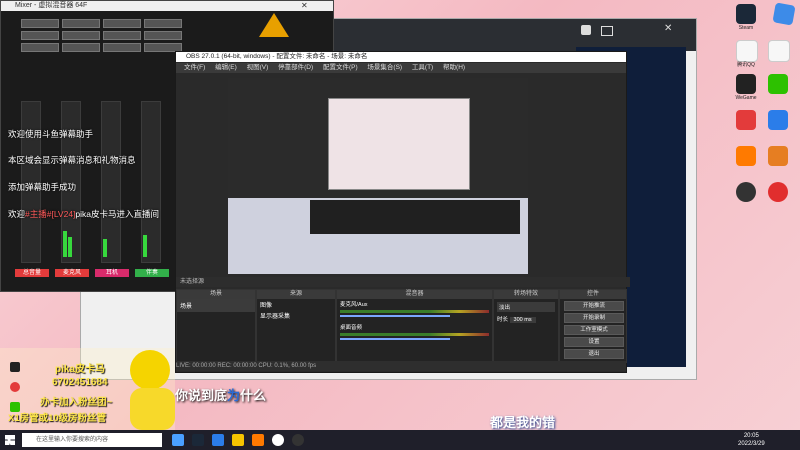 The height and width of the screenshot is (450, 800). I want to click on start-recording-button: 开始录制, so click(594, 318).